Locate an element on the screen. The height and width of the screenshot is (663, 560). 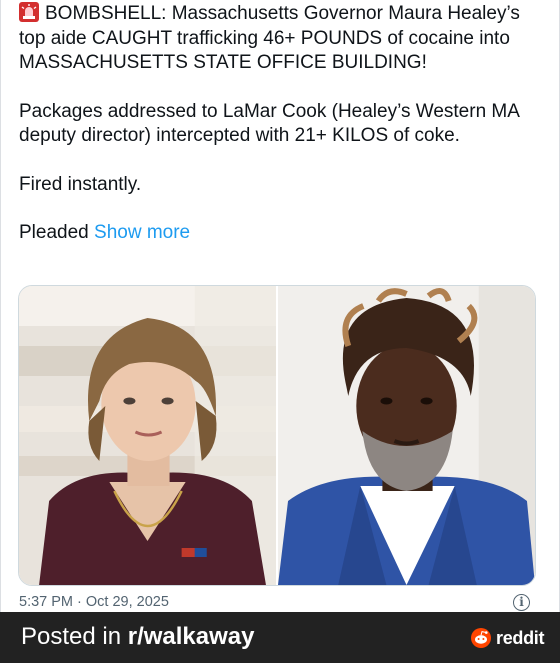
post-paragraph-4: Pleaded Show more is located at coordinates (279, 233).